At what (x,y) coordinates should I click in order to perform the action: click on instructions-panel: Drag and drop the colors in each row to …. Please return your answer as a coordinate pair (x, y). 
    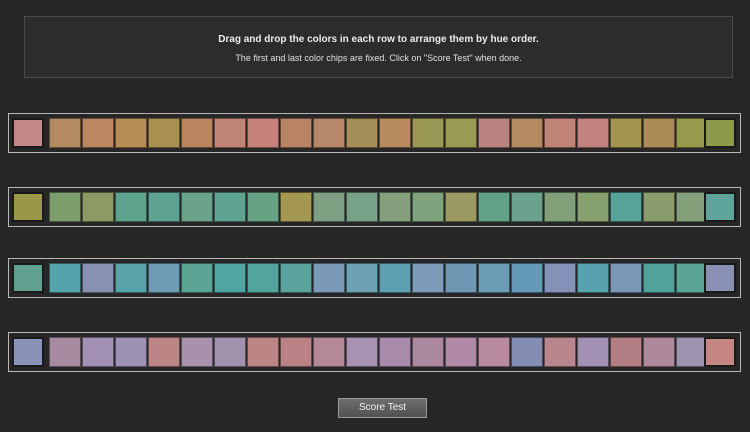
    Looking at the image, I should click on (378, 47).